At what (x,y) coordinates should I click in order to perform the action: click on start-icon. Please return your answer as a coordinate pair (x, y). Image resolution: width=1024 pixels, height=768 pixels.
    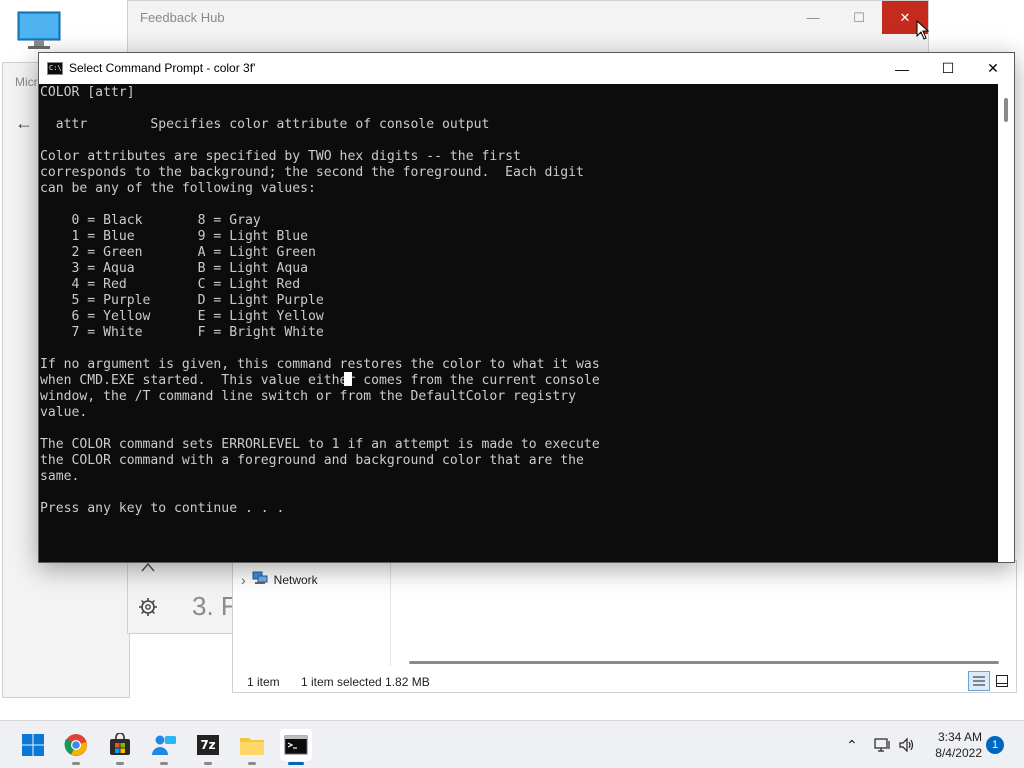
    Looking at the image, I should click on (33, 745).